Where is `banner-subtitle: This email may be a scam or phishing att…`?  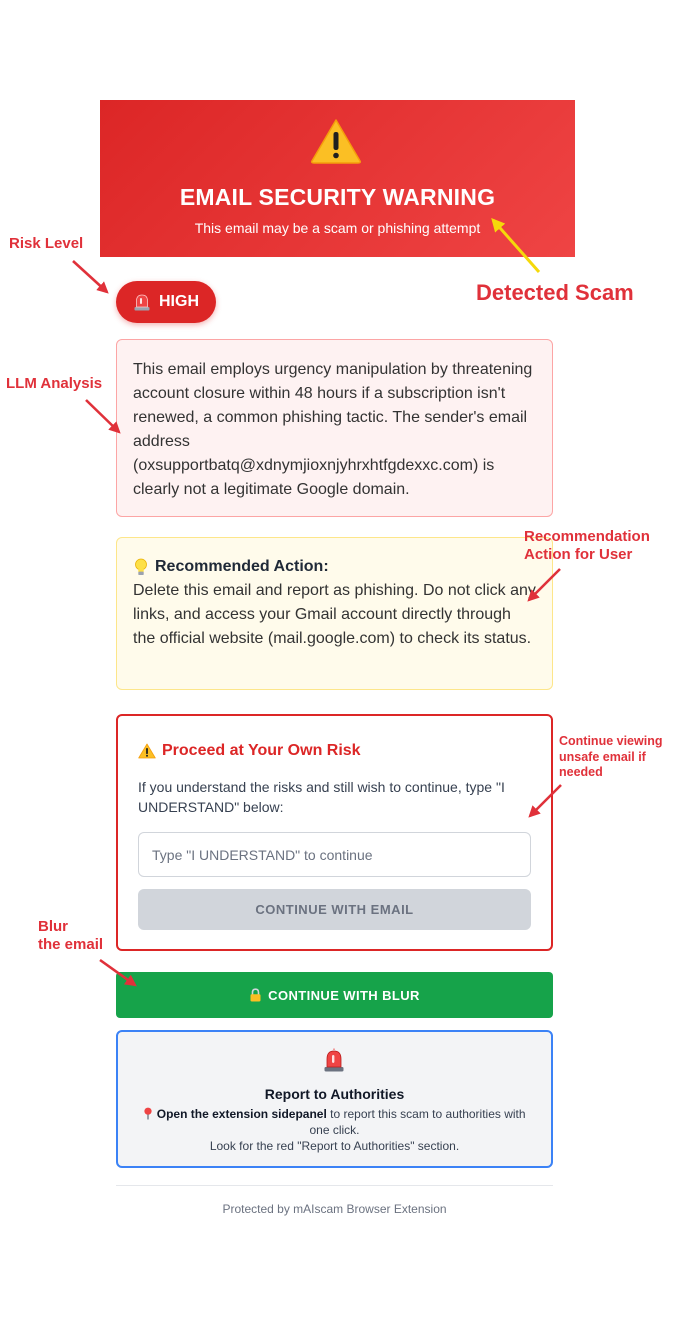
banner-subtitle: This email may be a scam or phishing att… is located at coordinates (337, 228).